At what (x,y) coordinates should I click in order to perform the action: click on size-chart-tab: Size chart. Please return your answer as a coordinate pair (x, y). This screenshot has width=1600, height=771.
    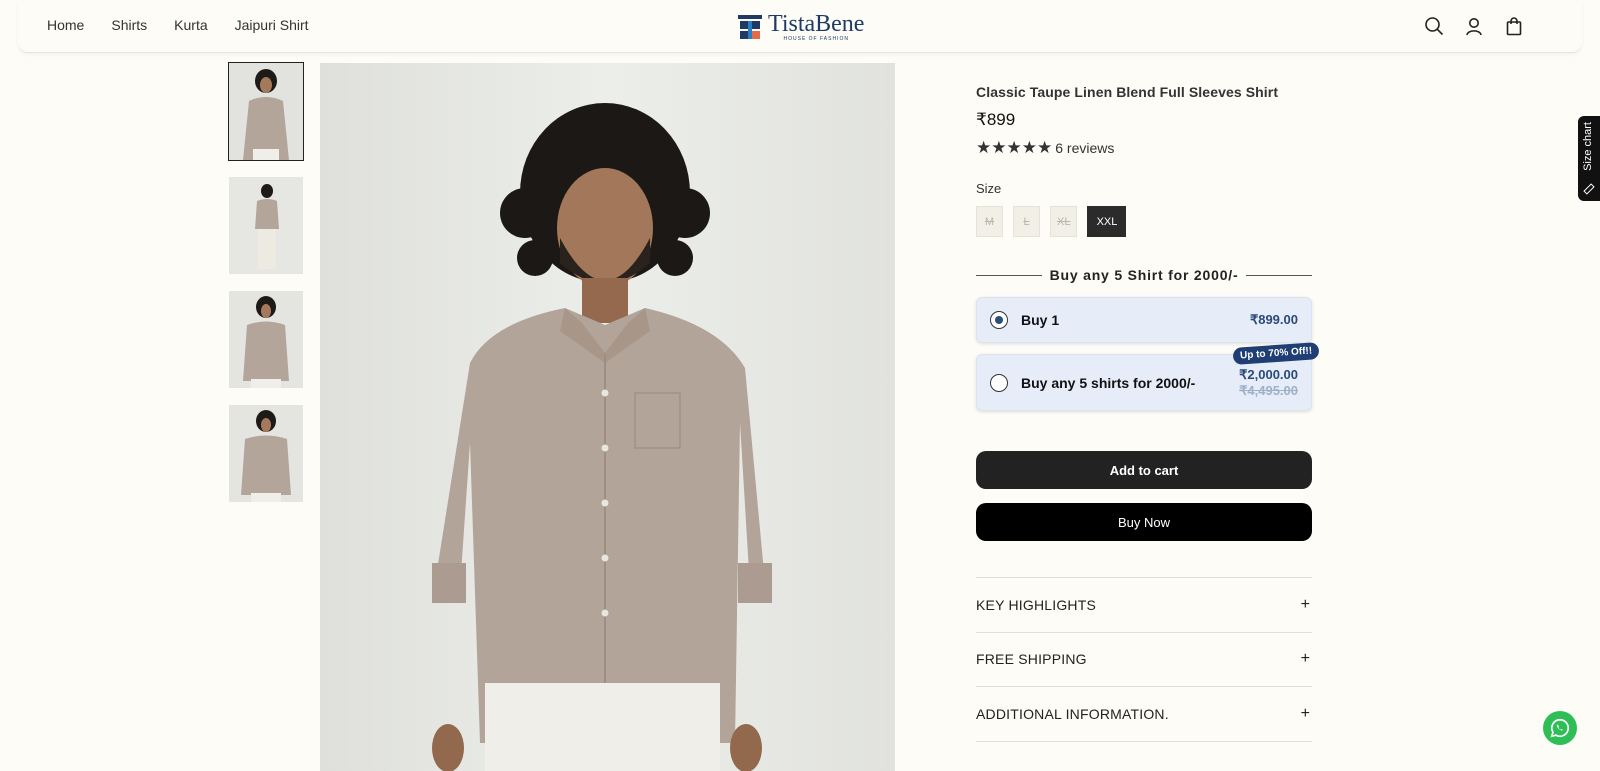
    Looking at the image, I should click on (1589, 158).